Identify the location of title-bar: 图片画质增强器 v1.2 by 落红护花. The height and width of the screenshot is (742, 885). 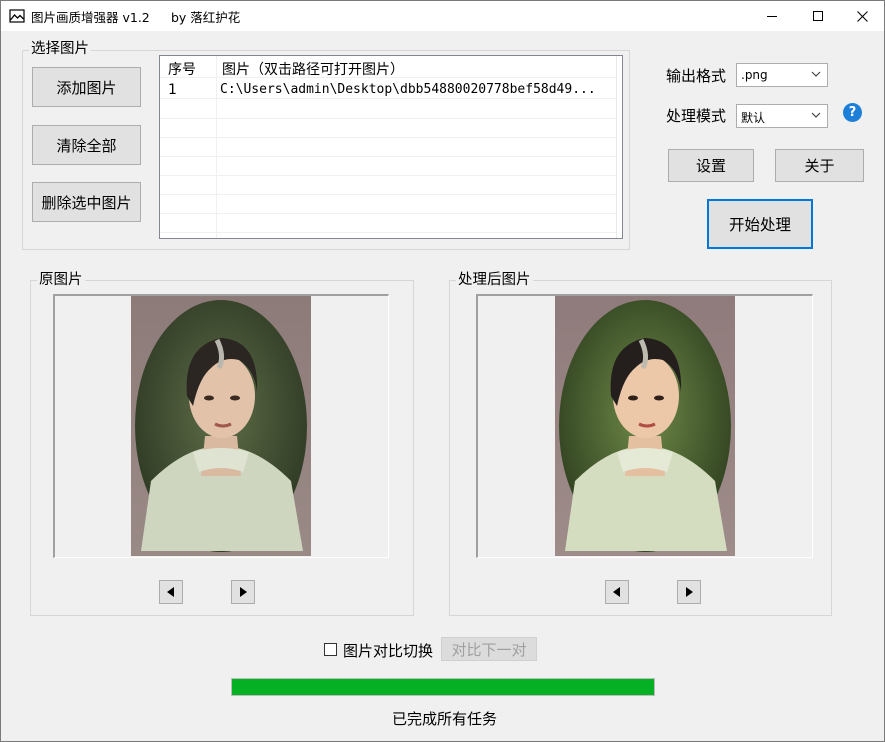
(442, 16).